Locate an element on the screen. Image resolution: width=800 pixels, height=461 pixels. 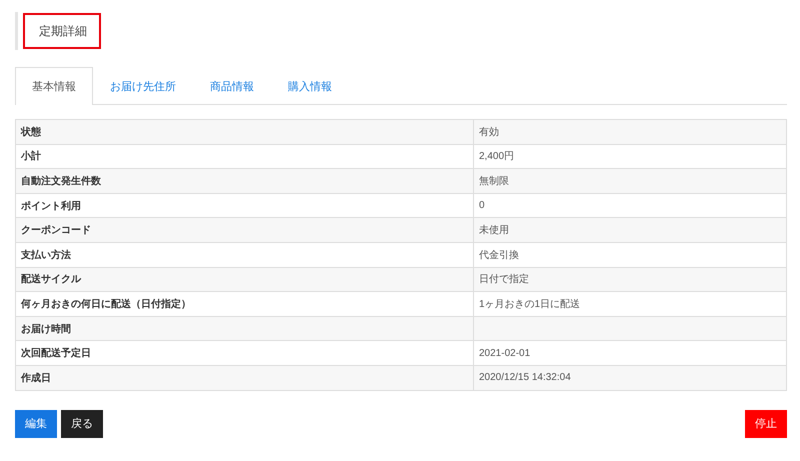
field-value: 代金引換 is located at coordinates (630, 255).